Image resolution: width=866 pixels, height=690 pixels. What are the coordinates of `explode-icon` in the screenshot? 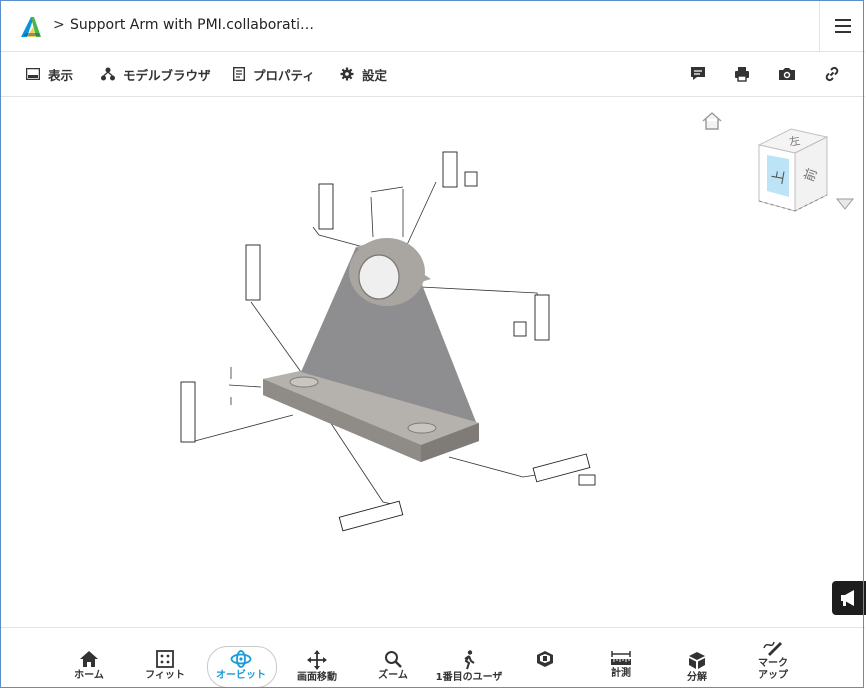 It's located at (697, 660).